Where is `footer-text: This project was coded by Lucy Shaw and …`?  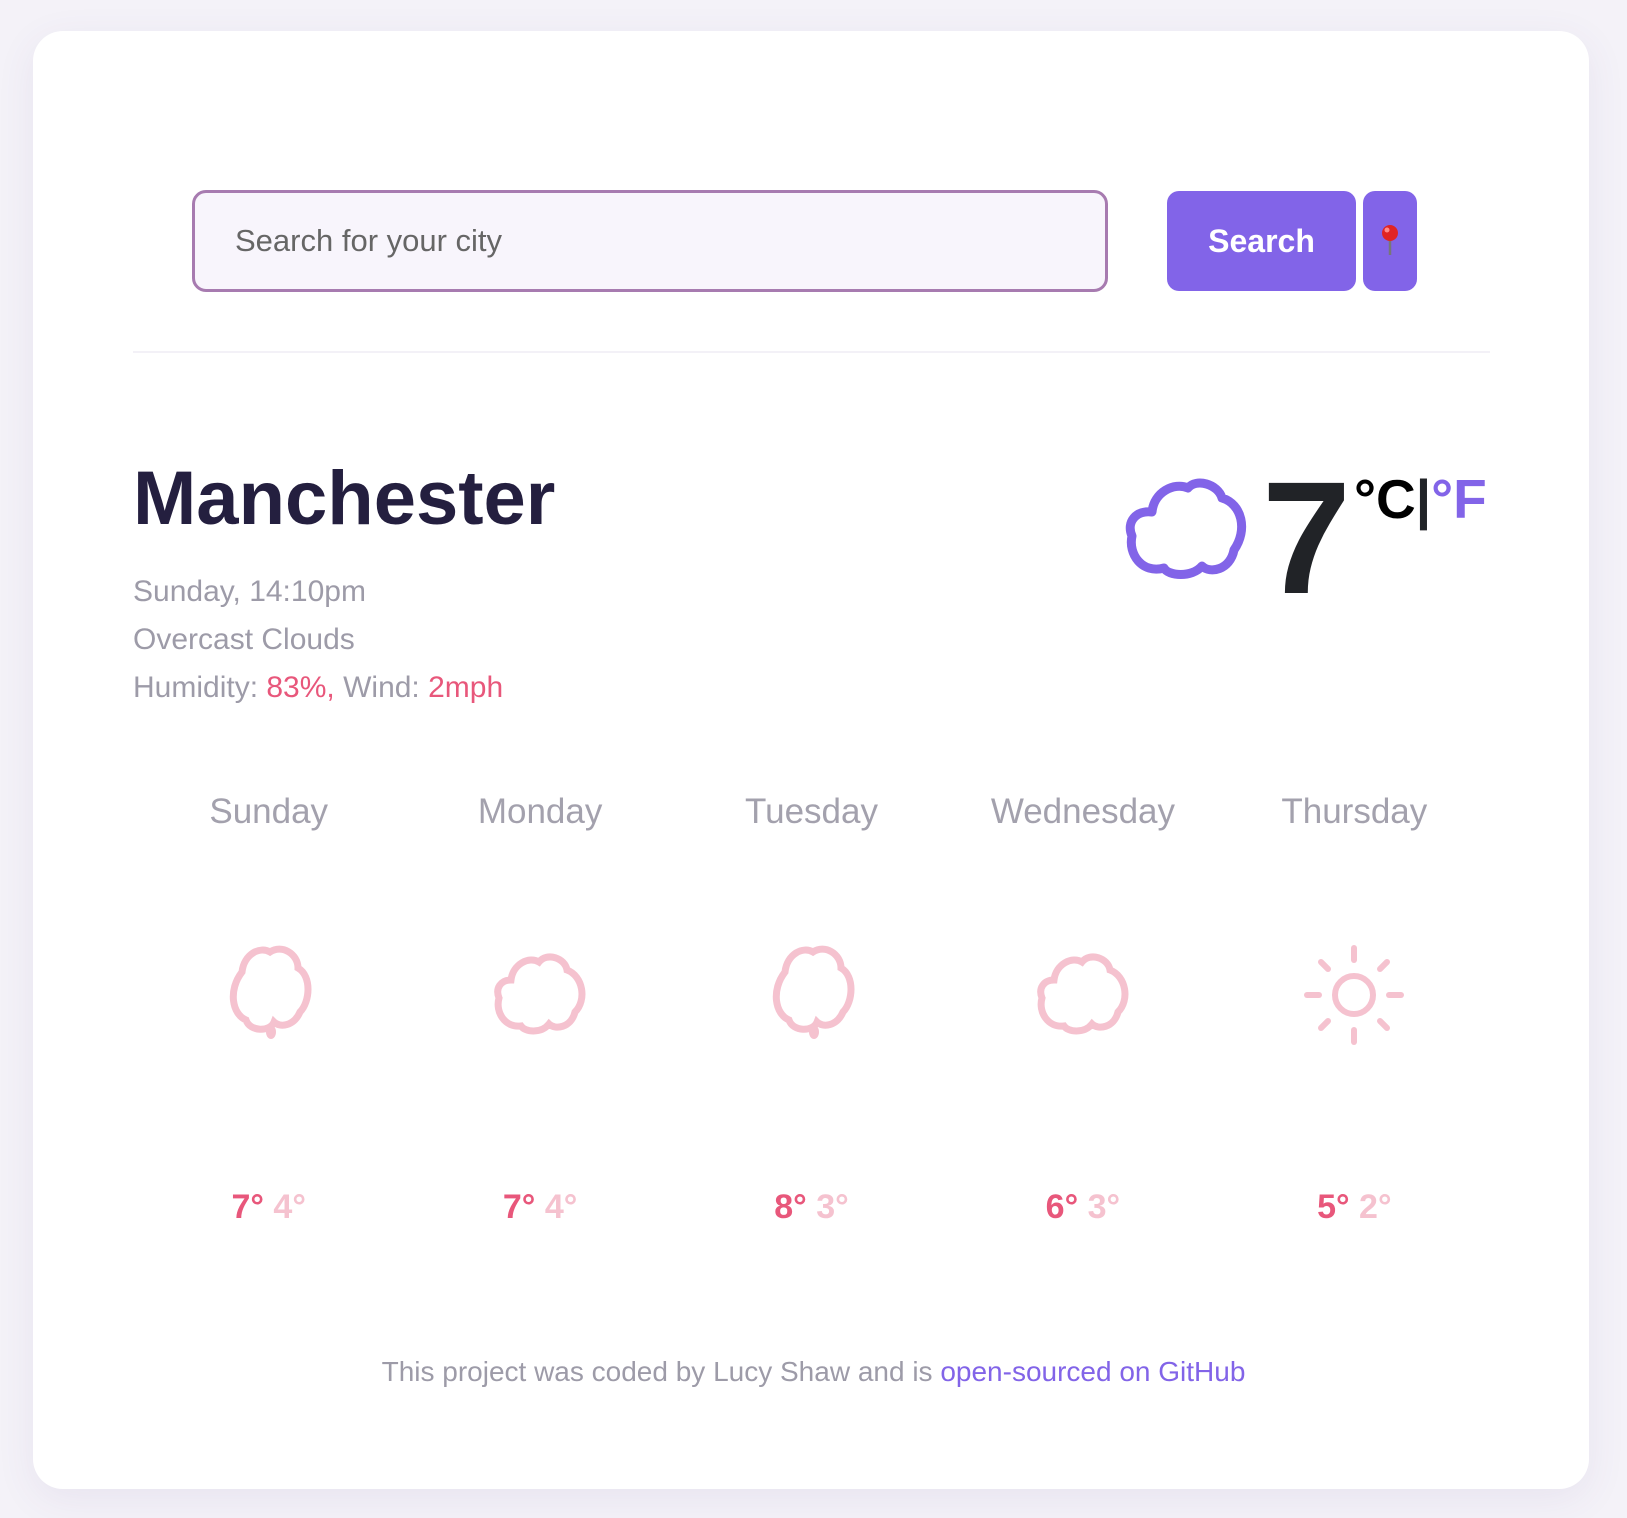 footer-text: This project was coded by Lucy Shaw and … is located at coordinates (661, 1371).